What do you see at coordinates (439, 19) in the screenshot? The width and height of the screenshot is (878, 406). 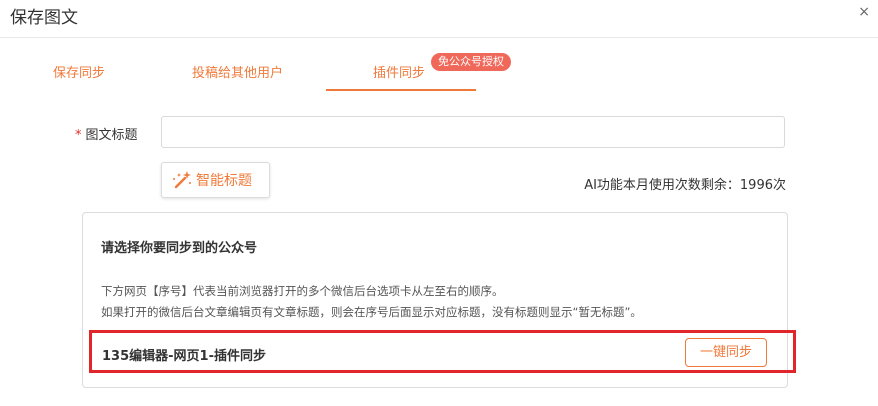 I see `dialog-header: 保存图文 ×` at bounding box center [439, 19].